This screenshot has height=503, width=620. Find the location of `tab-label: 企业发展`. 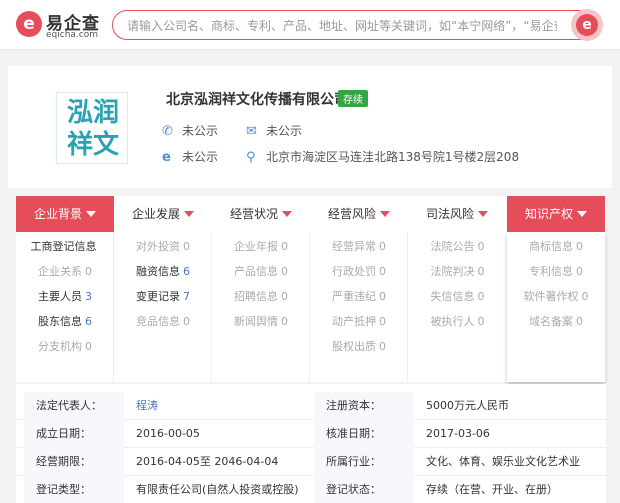

tab-label: 企业发展 is located at coordinates (155, 214).